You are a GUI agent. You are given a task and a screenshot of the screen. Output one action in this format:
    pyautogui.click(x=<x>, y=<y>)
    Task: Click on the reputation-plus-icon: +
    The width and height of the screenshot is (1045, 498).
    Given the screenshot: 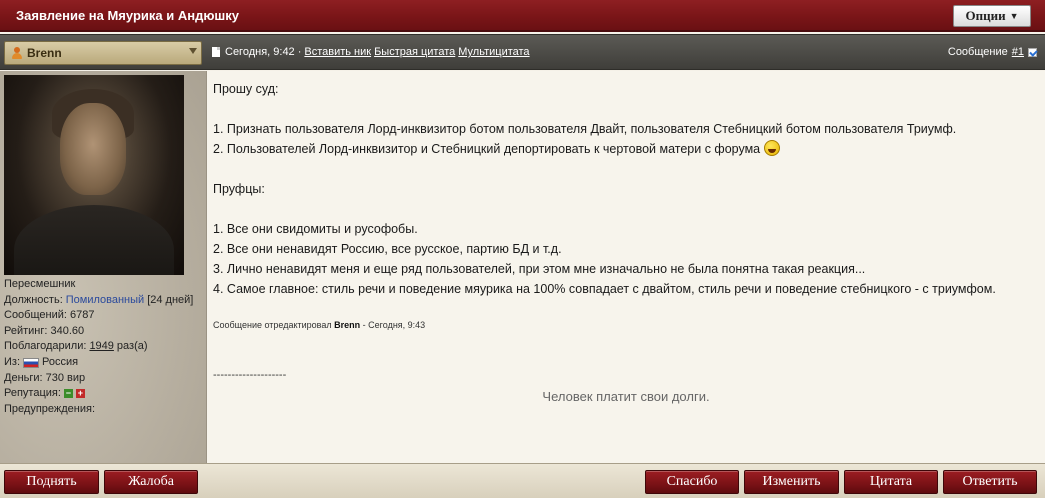 What is the action you would take?
    pyautogui.click(x=80, y=394)
    